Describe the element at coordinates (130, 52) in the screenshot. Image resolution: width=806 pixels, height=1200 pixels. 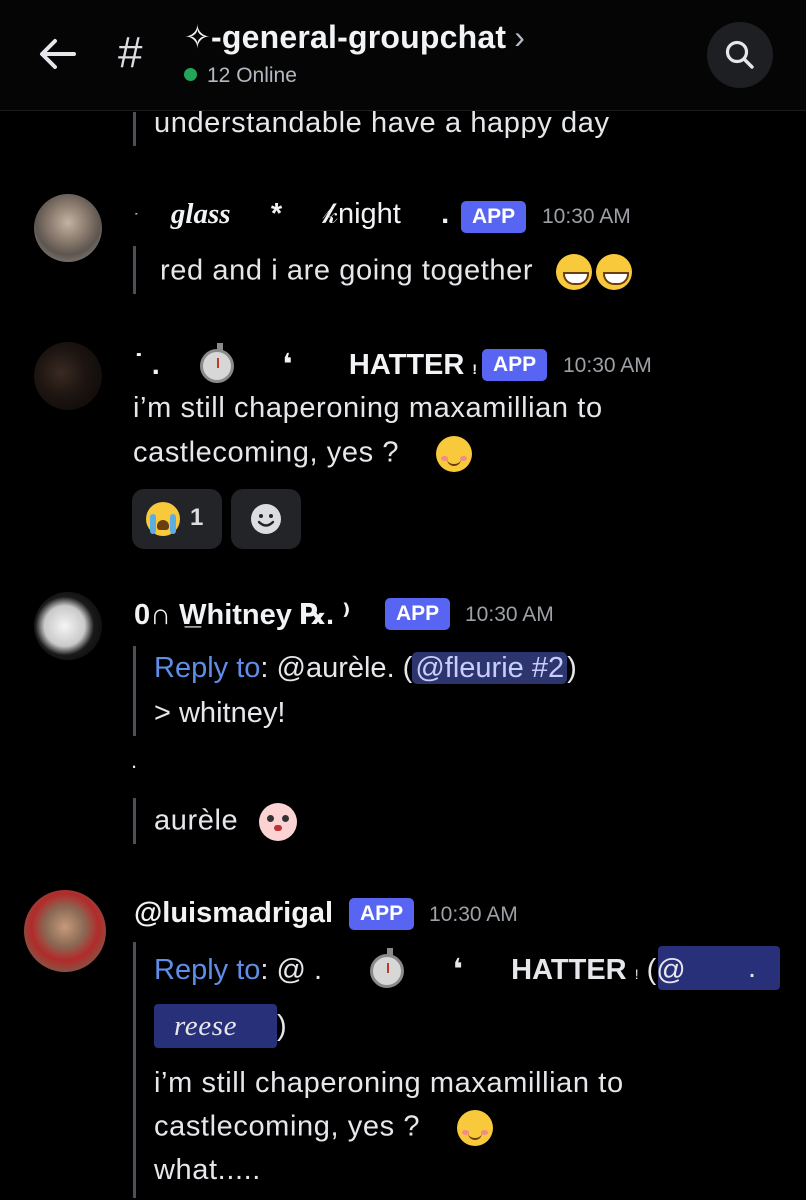
I see `channel-hash-icon: #` at that location.